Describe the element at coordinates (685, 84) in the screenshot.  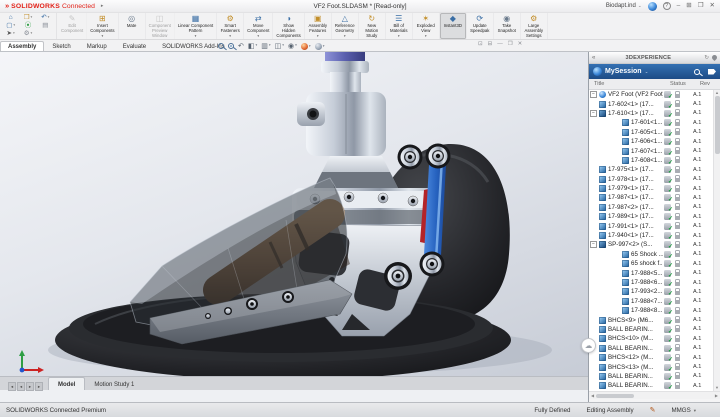
I see `column-status: Status` at that location.